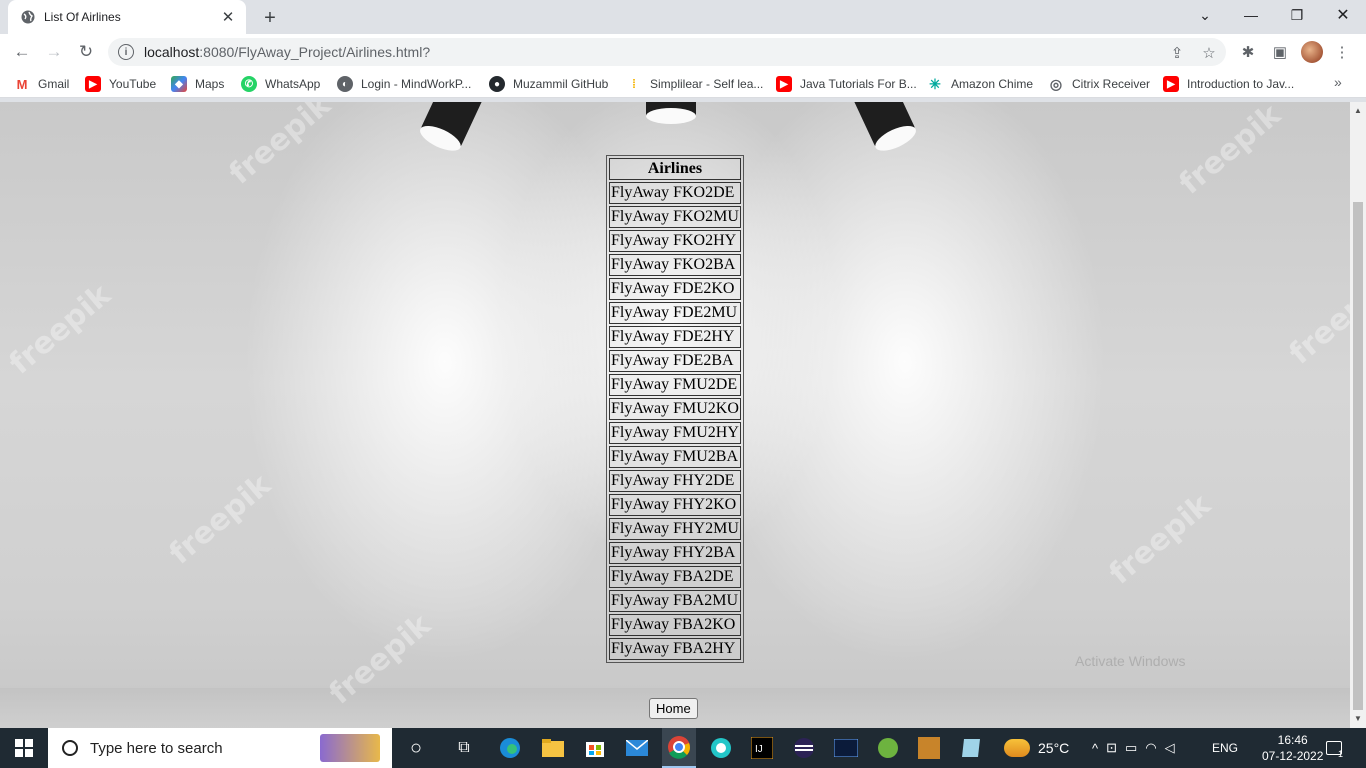 This screenshot has width=1366, height=768. I want to click on search-icon, so click(70, 748).